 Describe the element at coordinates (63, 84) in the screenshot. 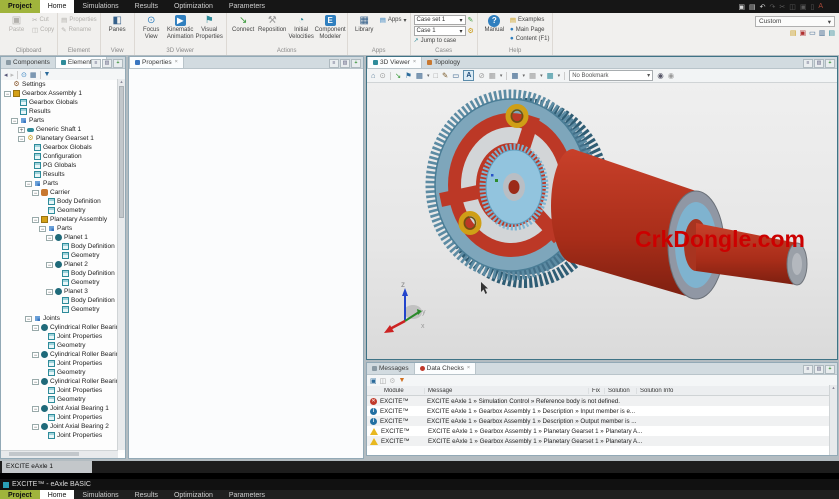

I see `tree-item: Settings` at that location.